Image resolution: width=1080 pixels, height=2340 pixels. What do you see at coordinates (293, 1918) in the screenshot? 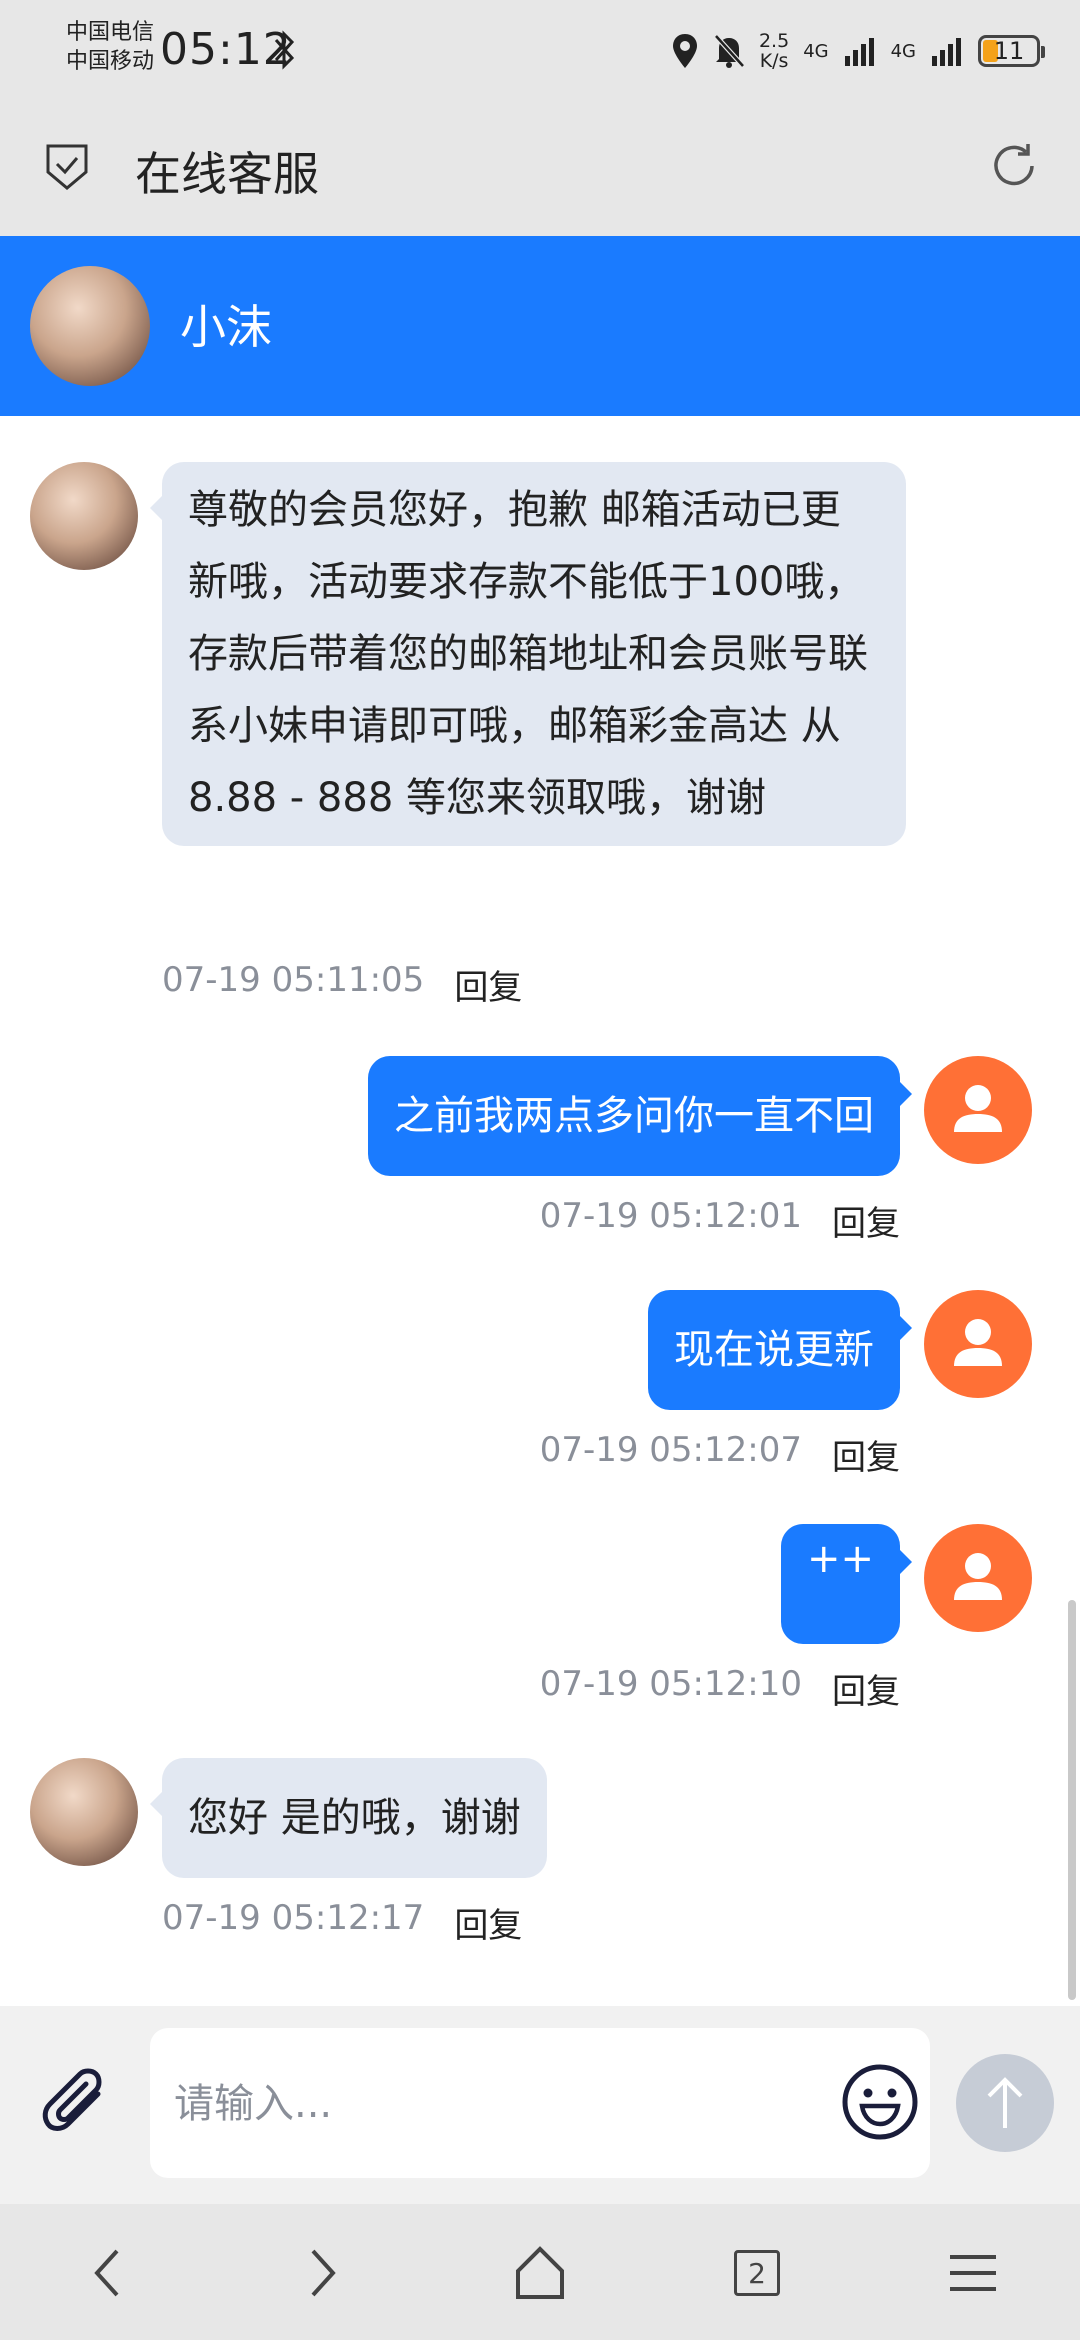
I see `message-time: 07-19 05:12:17` at bounding box center [293, 1918].